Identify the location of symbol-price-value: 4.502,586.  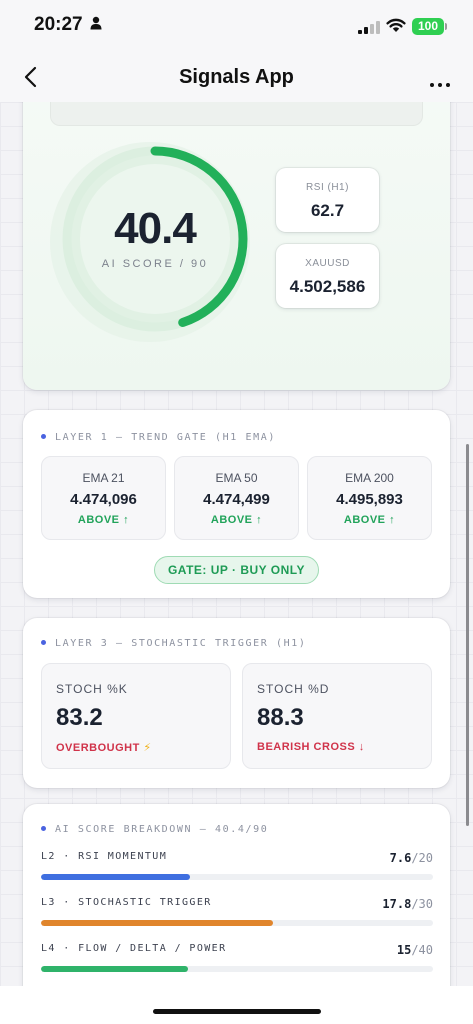
(327, 286).